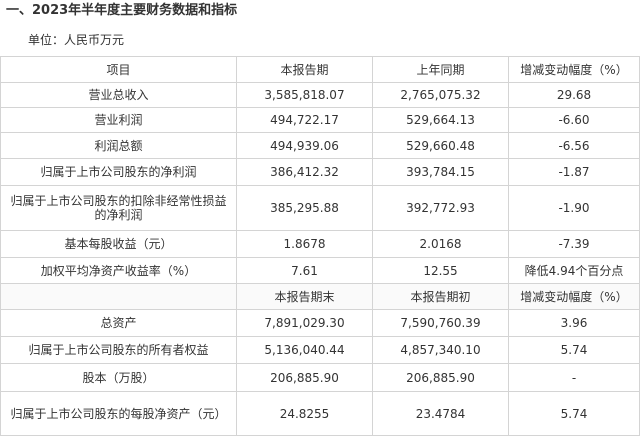  I want to click on table-row: 基本每股收益（元） 1.8678 2.0168 -7.39, so click(320, 244).